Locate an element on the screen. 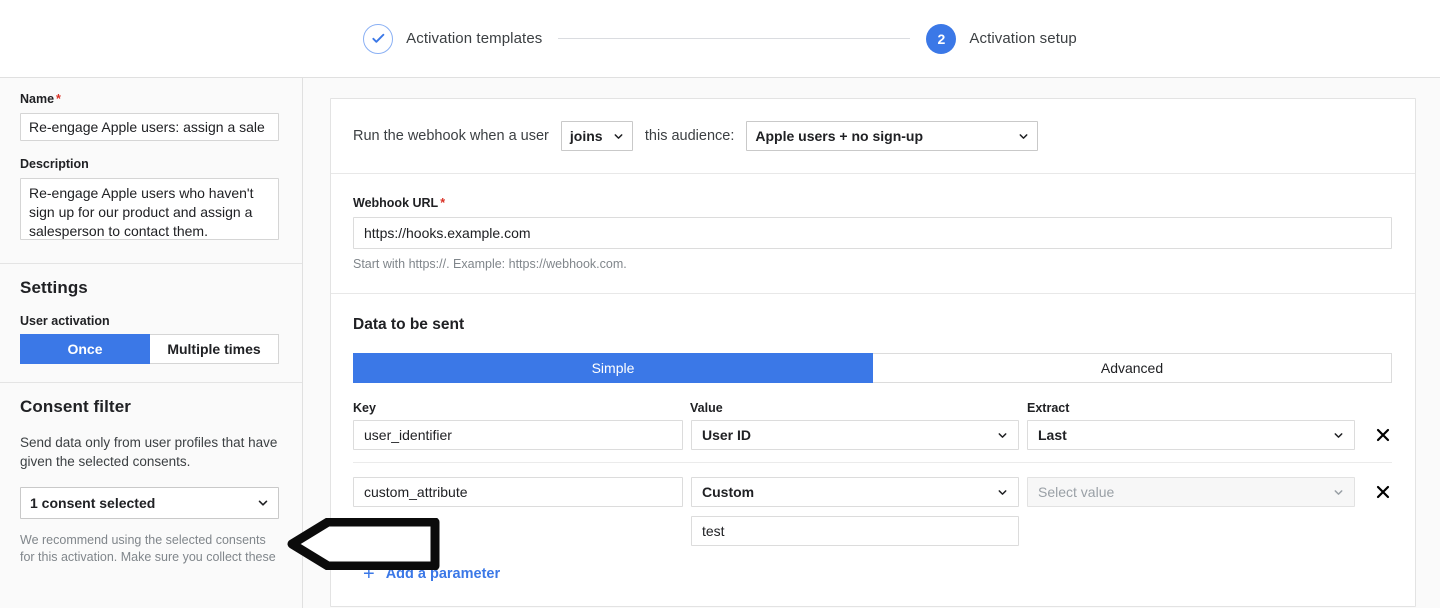 The width and height of the screenshot is (1440, 608). row-2-value-select: Custom is located at coordinates (855, 492).